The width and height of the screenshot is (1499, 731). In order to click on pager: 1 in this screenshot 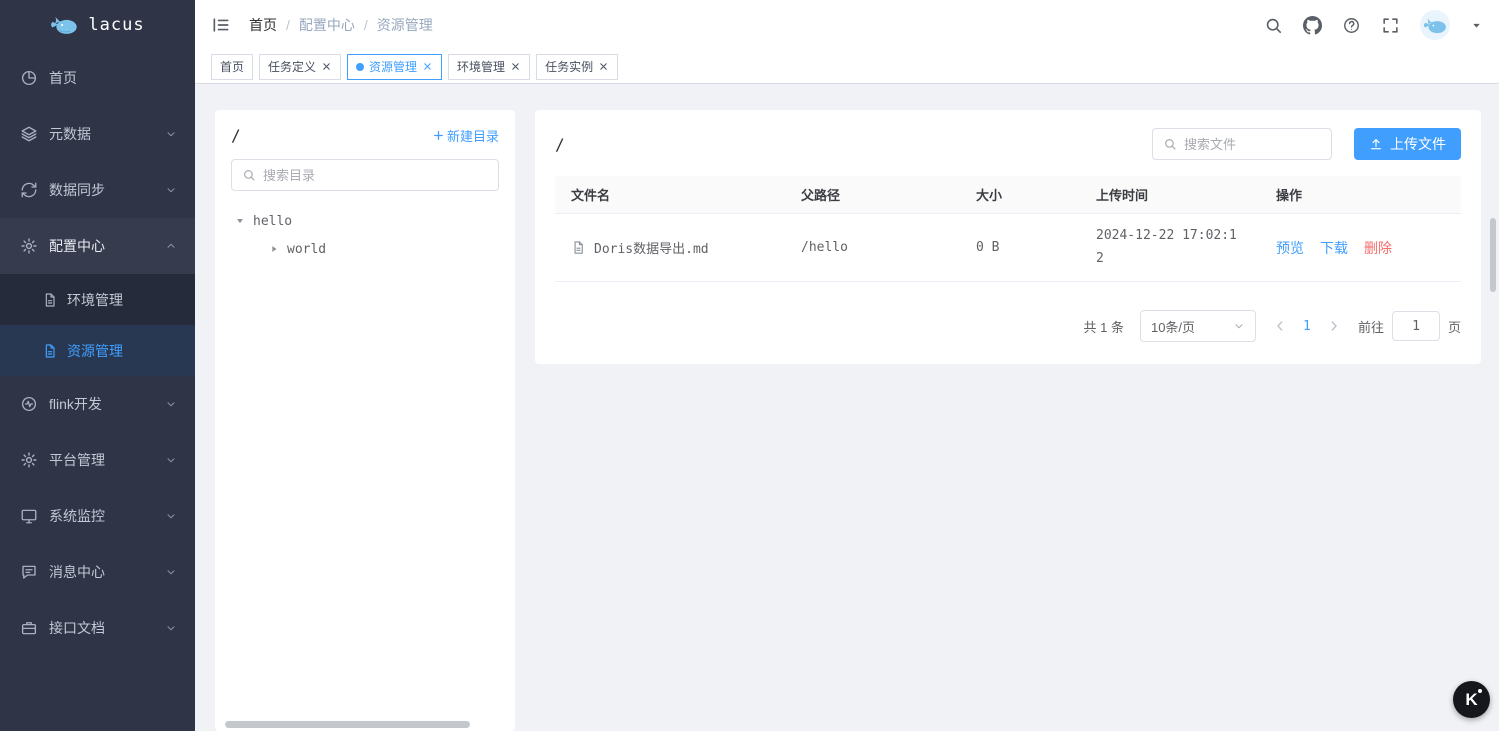, I will do `click(1307, 326)`.